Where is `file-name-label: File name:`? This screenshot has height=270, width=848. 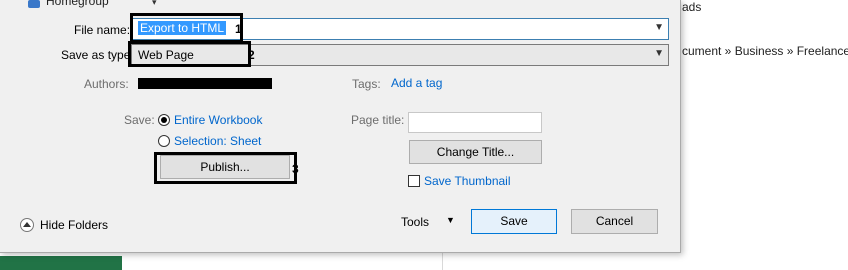
file-name-label: File name: is located at coordinates (102, 30).